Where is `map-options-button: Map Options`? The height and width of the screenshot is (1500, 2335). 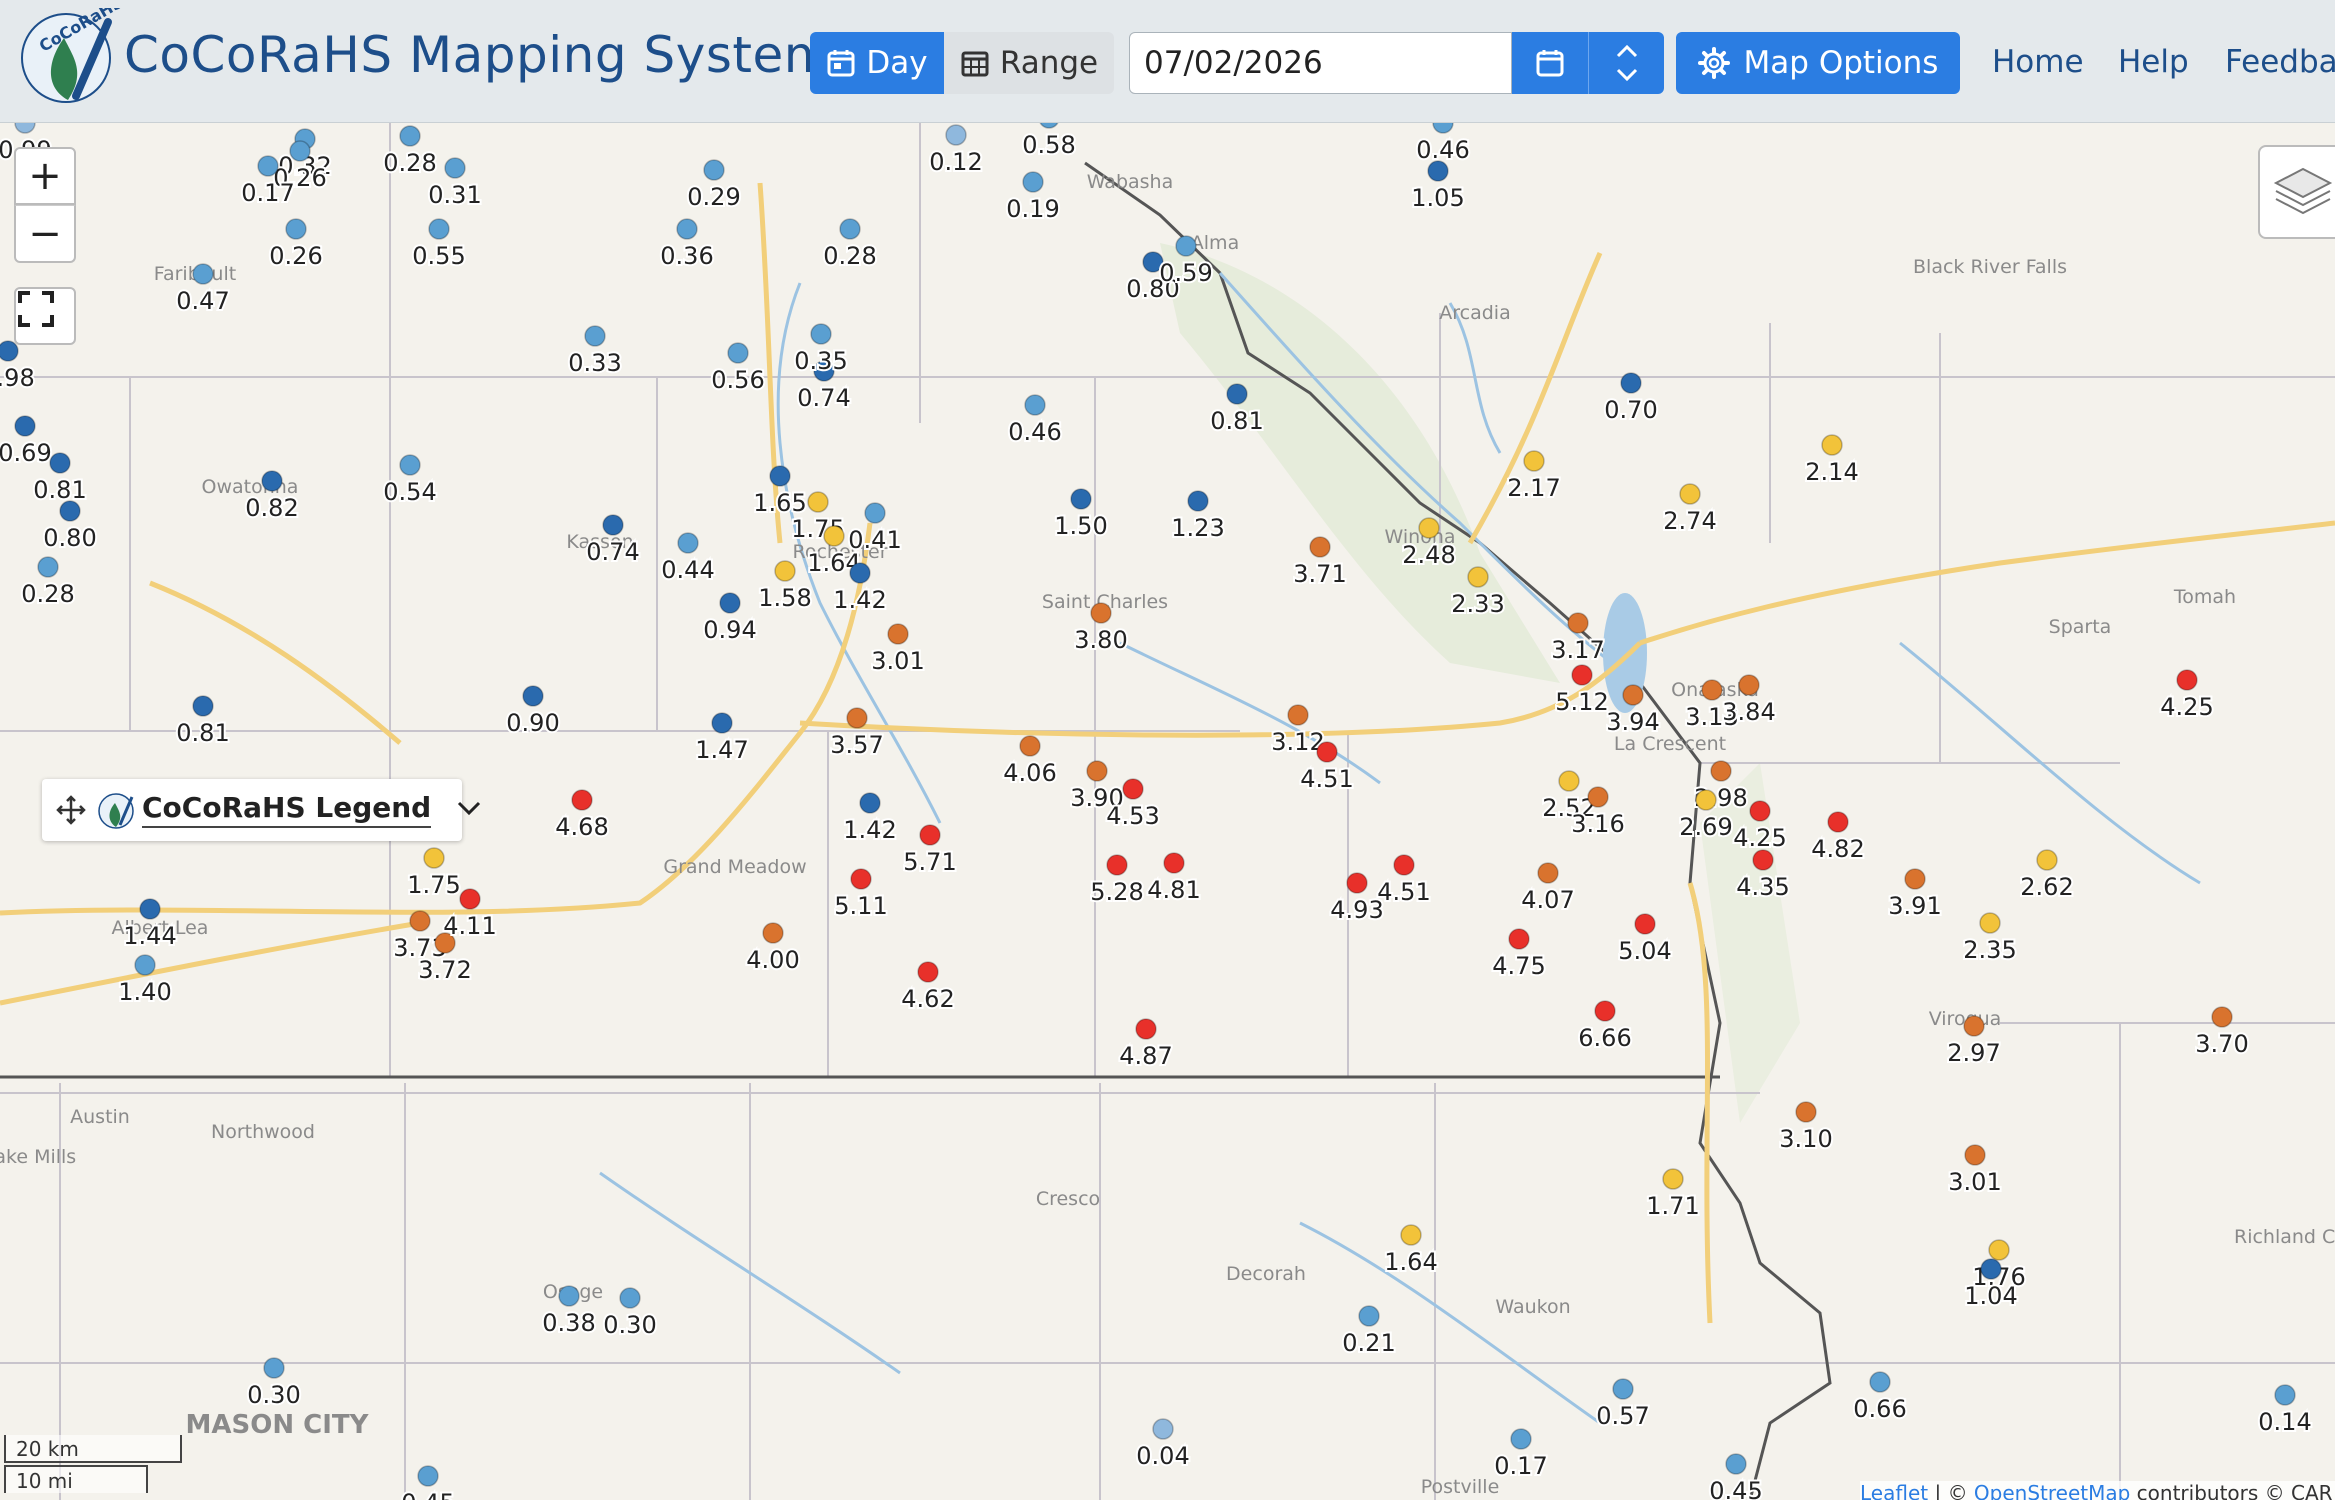
map-options-button: Map Options is located at coordinates (1818, 63).